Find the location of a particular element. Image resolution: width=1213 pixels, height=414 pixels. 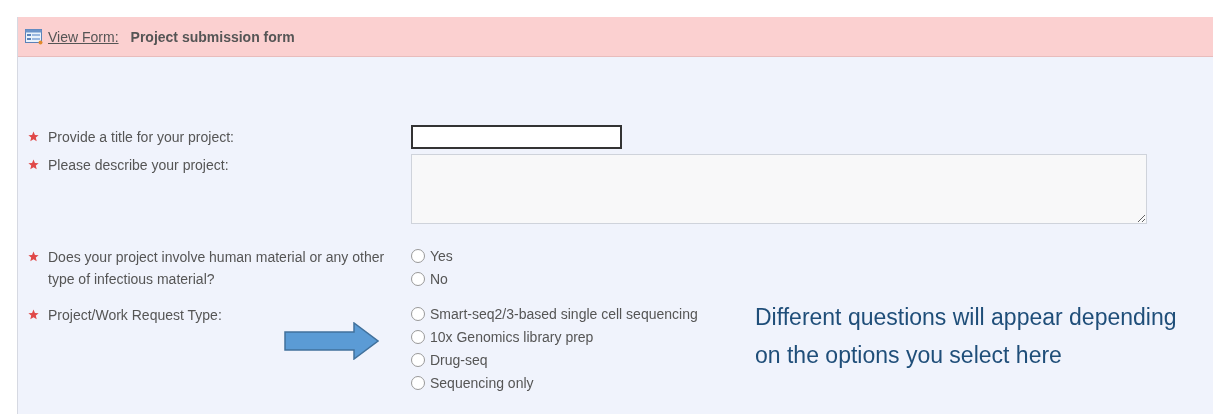

question-label: Please describe your project: is located at coordinates (139, 165).